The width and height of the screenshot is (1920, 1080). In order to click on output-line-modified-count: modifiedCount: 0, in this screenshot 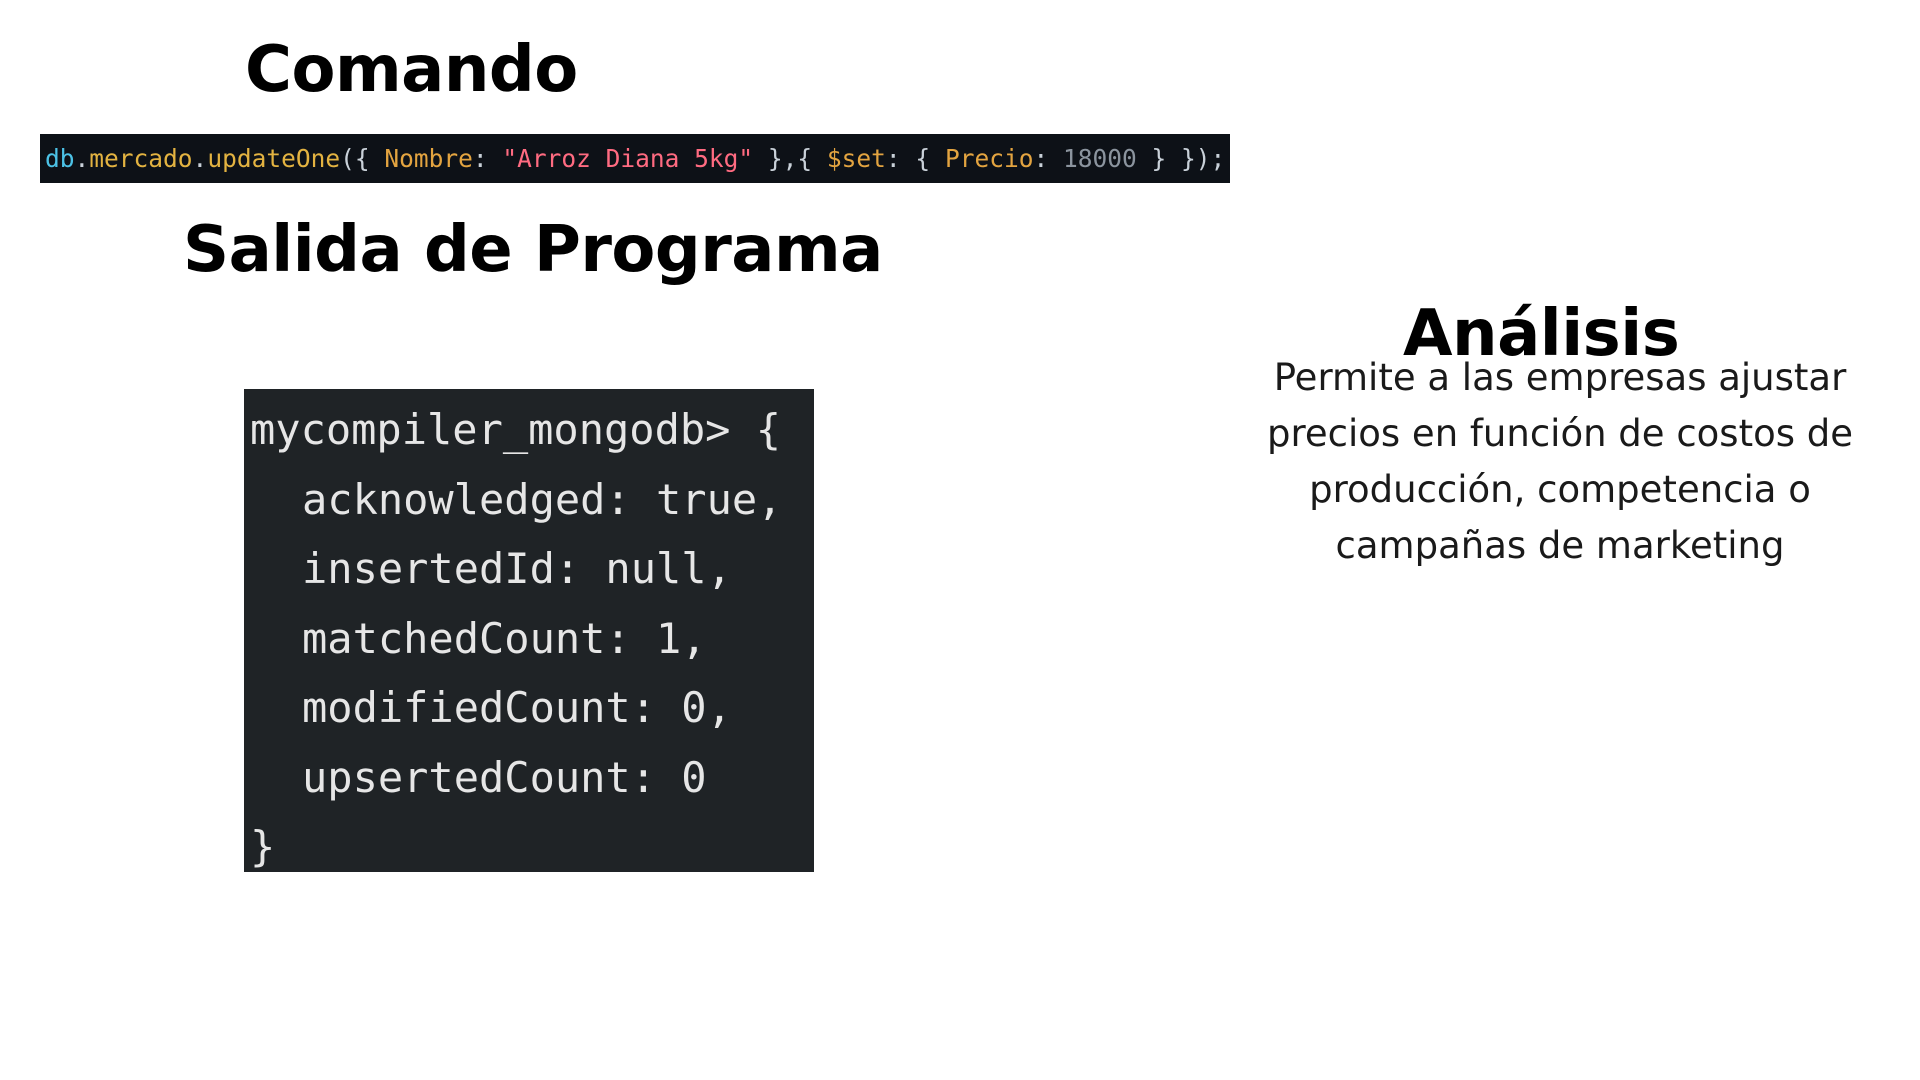, I will do `click(517, 707)`.